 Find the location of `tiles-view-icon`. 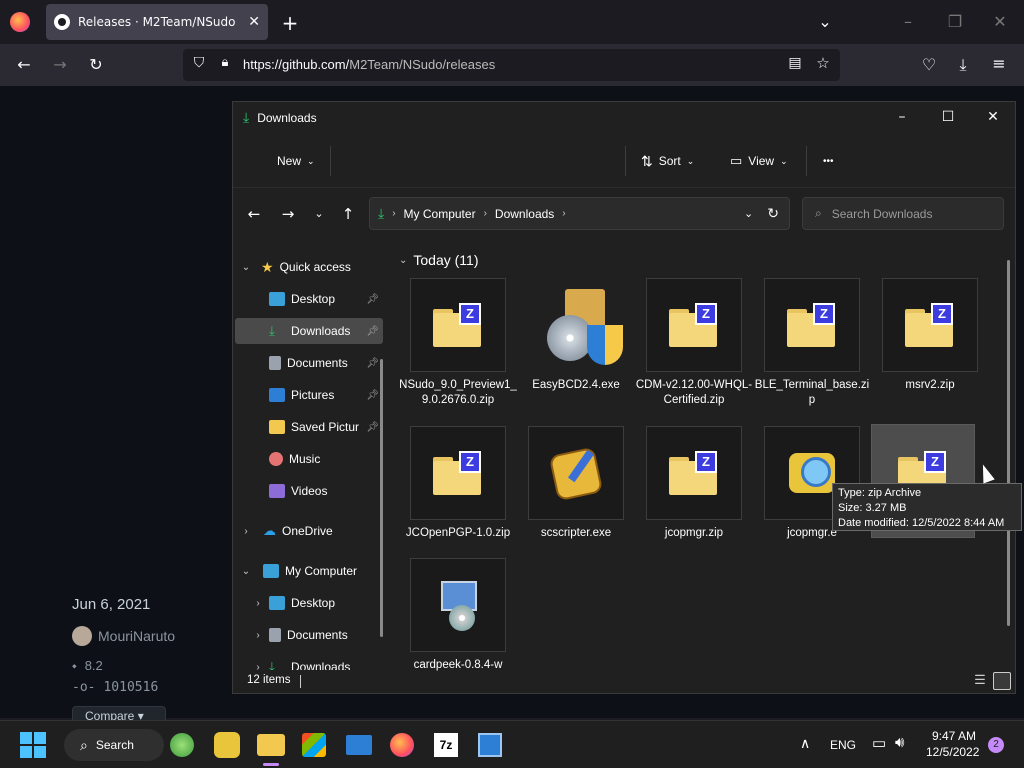

tiles-view-icon is located at coordinates (1002, 681).